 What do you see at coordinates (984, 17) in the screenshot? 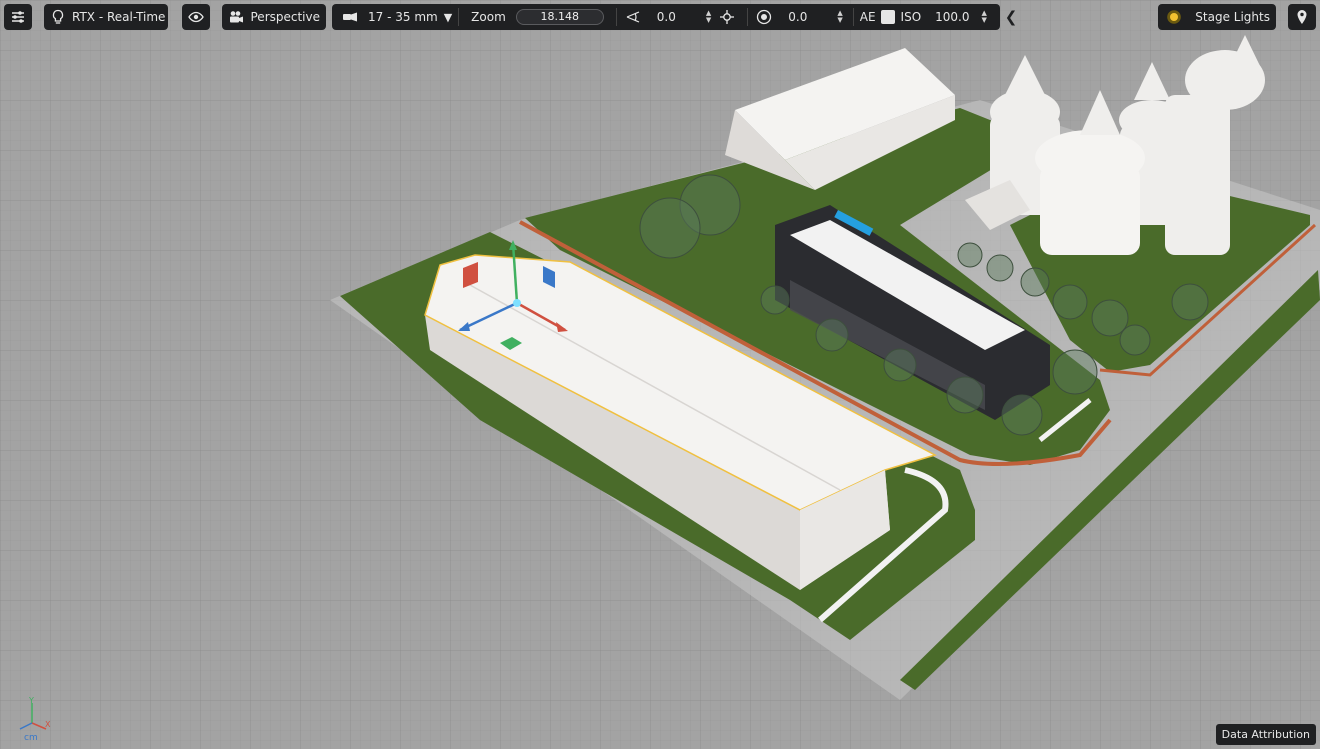
I see `iso-stepper: ▲ ▼` at bounding box center [984, 17].